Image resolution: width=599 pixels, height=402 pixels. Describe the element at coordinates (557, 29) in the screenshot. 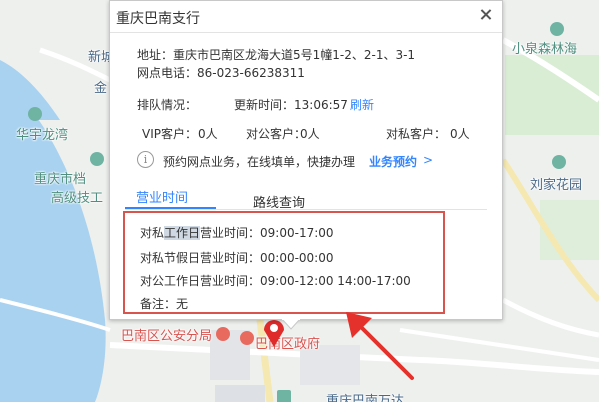

I see `park-icon` at that location.